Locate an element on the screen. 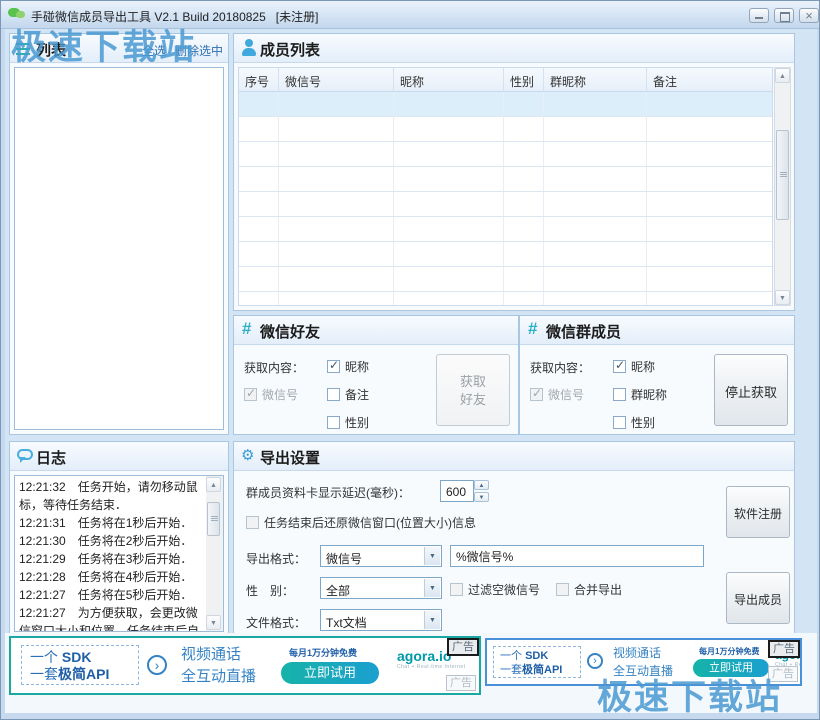 The width and height of the screenshot is (820, 720). friends-panel-title: 微信好友 is located at coordinates (290, 332).